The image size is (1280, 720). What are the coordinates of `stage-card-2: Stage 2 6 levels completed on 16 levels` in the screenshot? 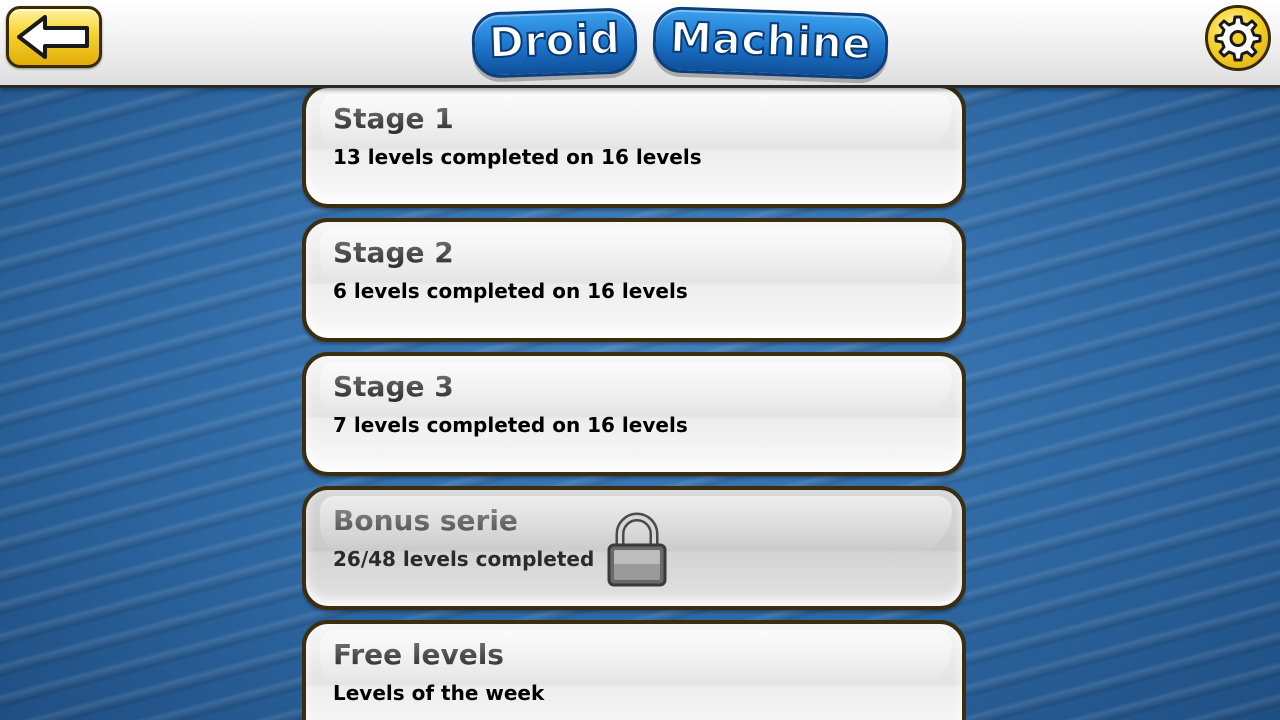 It's located at (634, 280).